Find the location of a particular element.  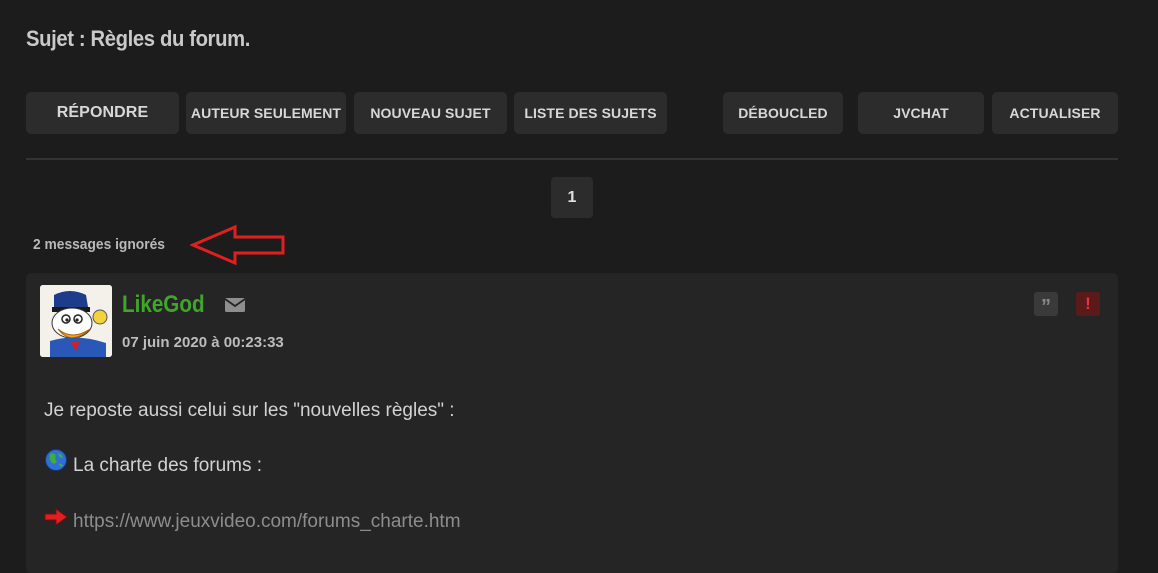

topic-list-button: LISTE DES SUJETS is located at coordinates (590, 113).